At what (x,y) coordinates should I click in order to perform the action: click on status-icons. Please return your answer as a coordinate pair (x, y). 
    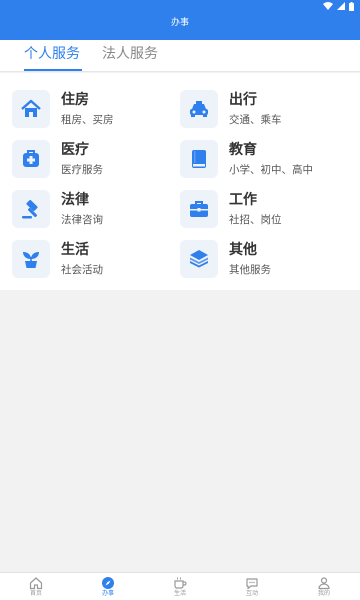
    Looking at the image, I should click on (338, 6).